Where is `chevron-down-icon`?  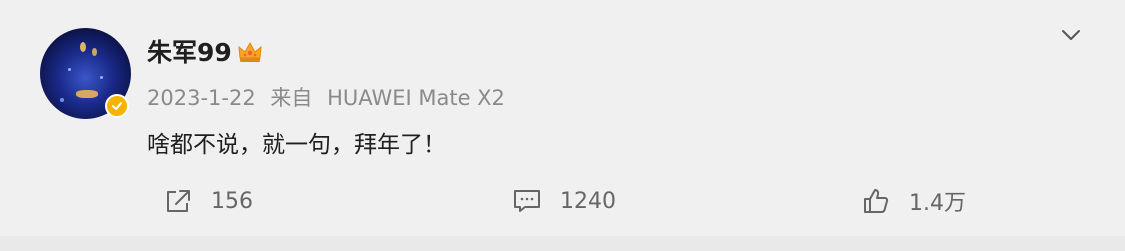
chevron-down-icon is located at coordinates (1071, 35).